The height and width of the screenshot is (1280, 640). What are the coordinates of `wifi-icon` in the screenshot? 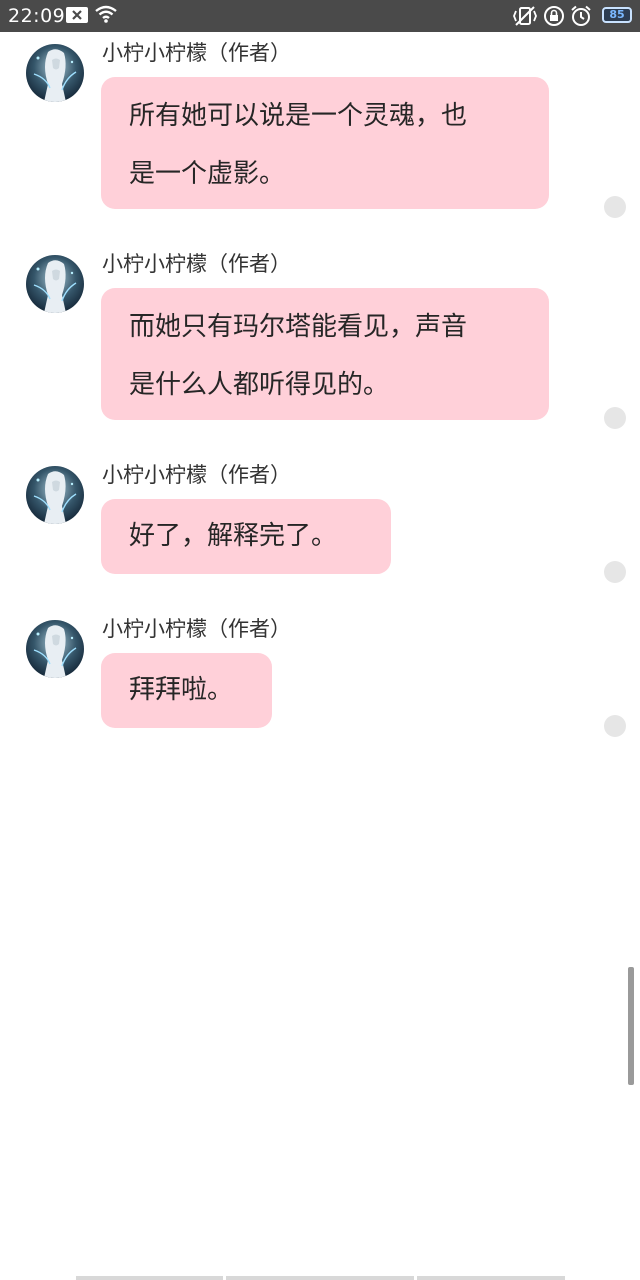 It's located at (106, 16).